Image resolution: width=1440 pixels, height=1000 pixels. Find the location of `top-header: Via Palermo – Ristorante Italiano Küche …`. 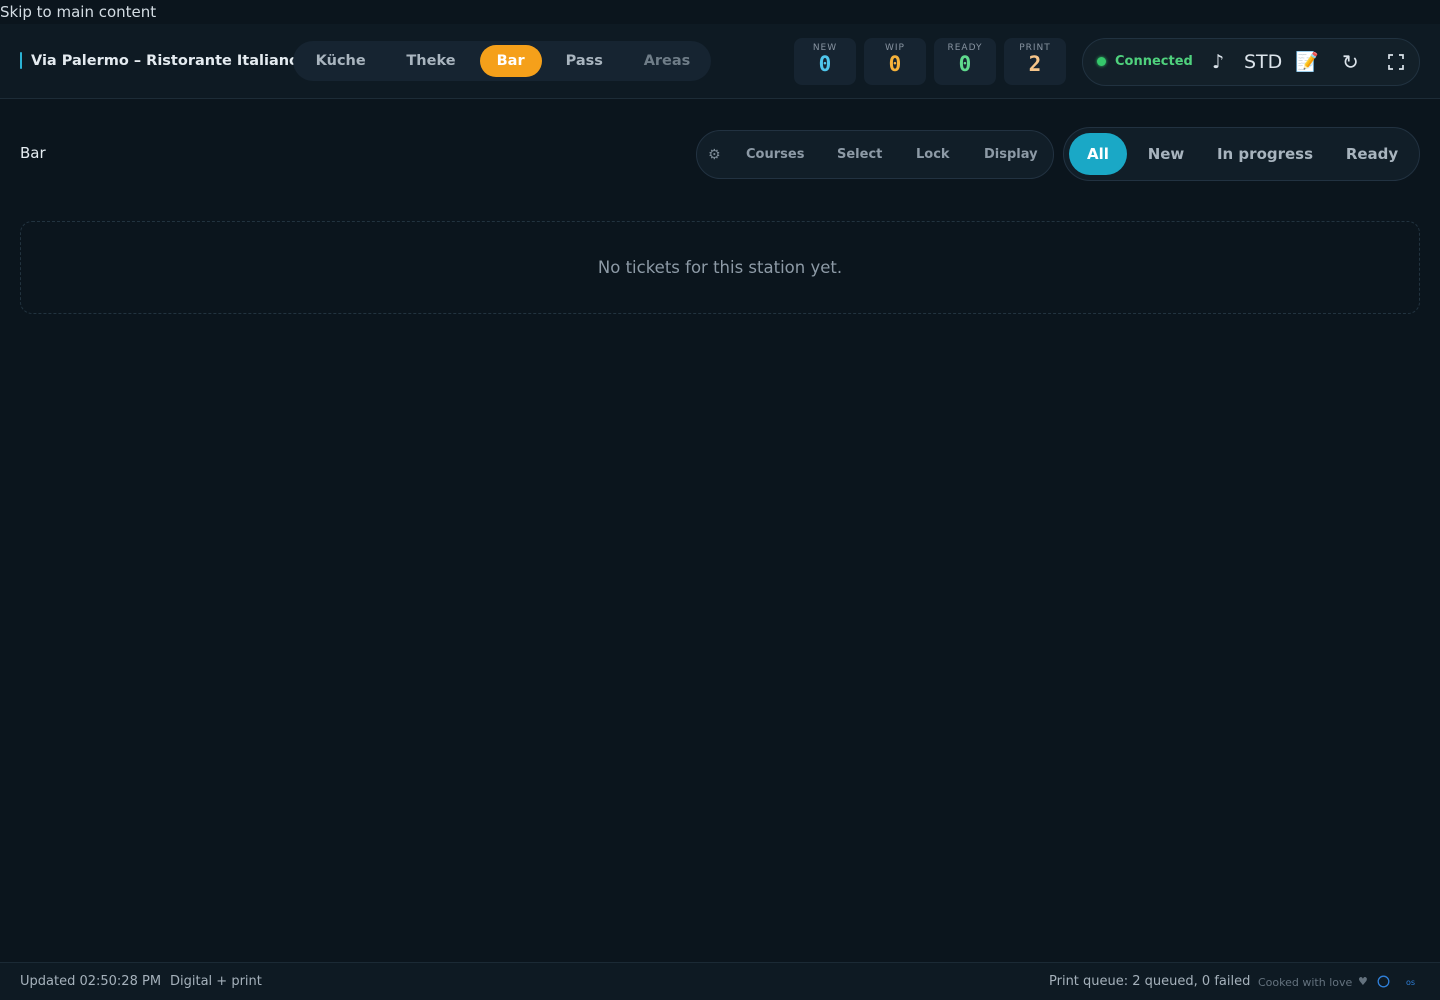

top-header: Via Palermo – Ristorante Italiano Küche … is located at coordinates (720, 61).